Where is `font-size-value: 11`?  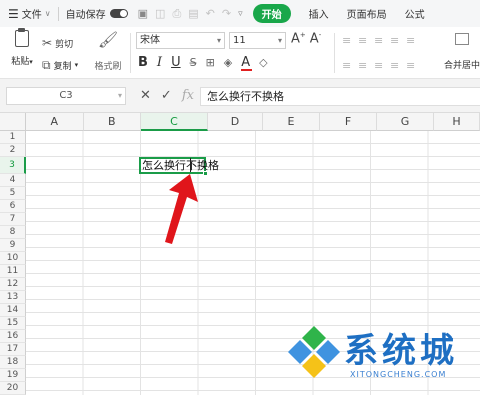 font-size-value: 11 is located at coordinates (239, 40).